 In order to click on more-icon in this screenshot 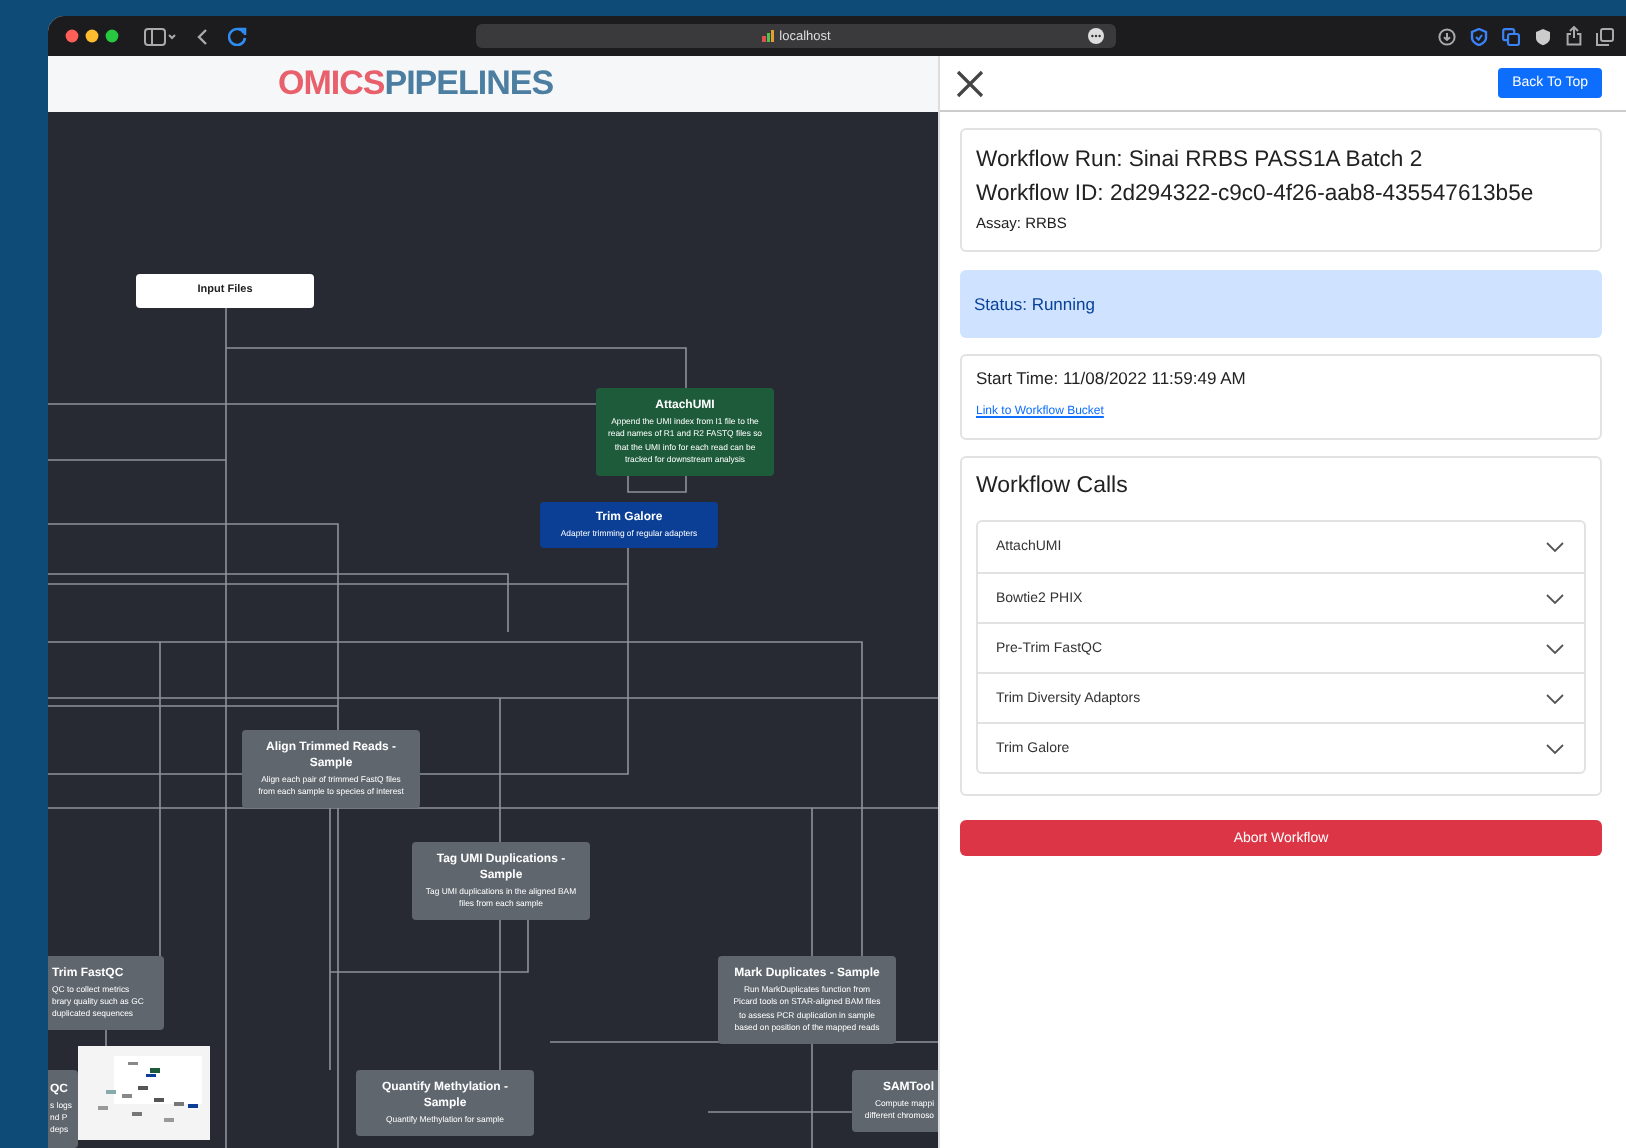, I will do `click(1096, 36)`.